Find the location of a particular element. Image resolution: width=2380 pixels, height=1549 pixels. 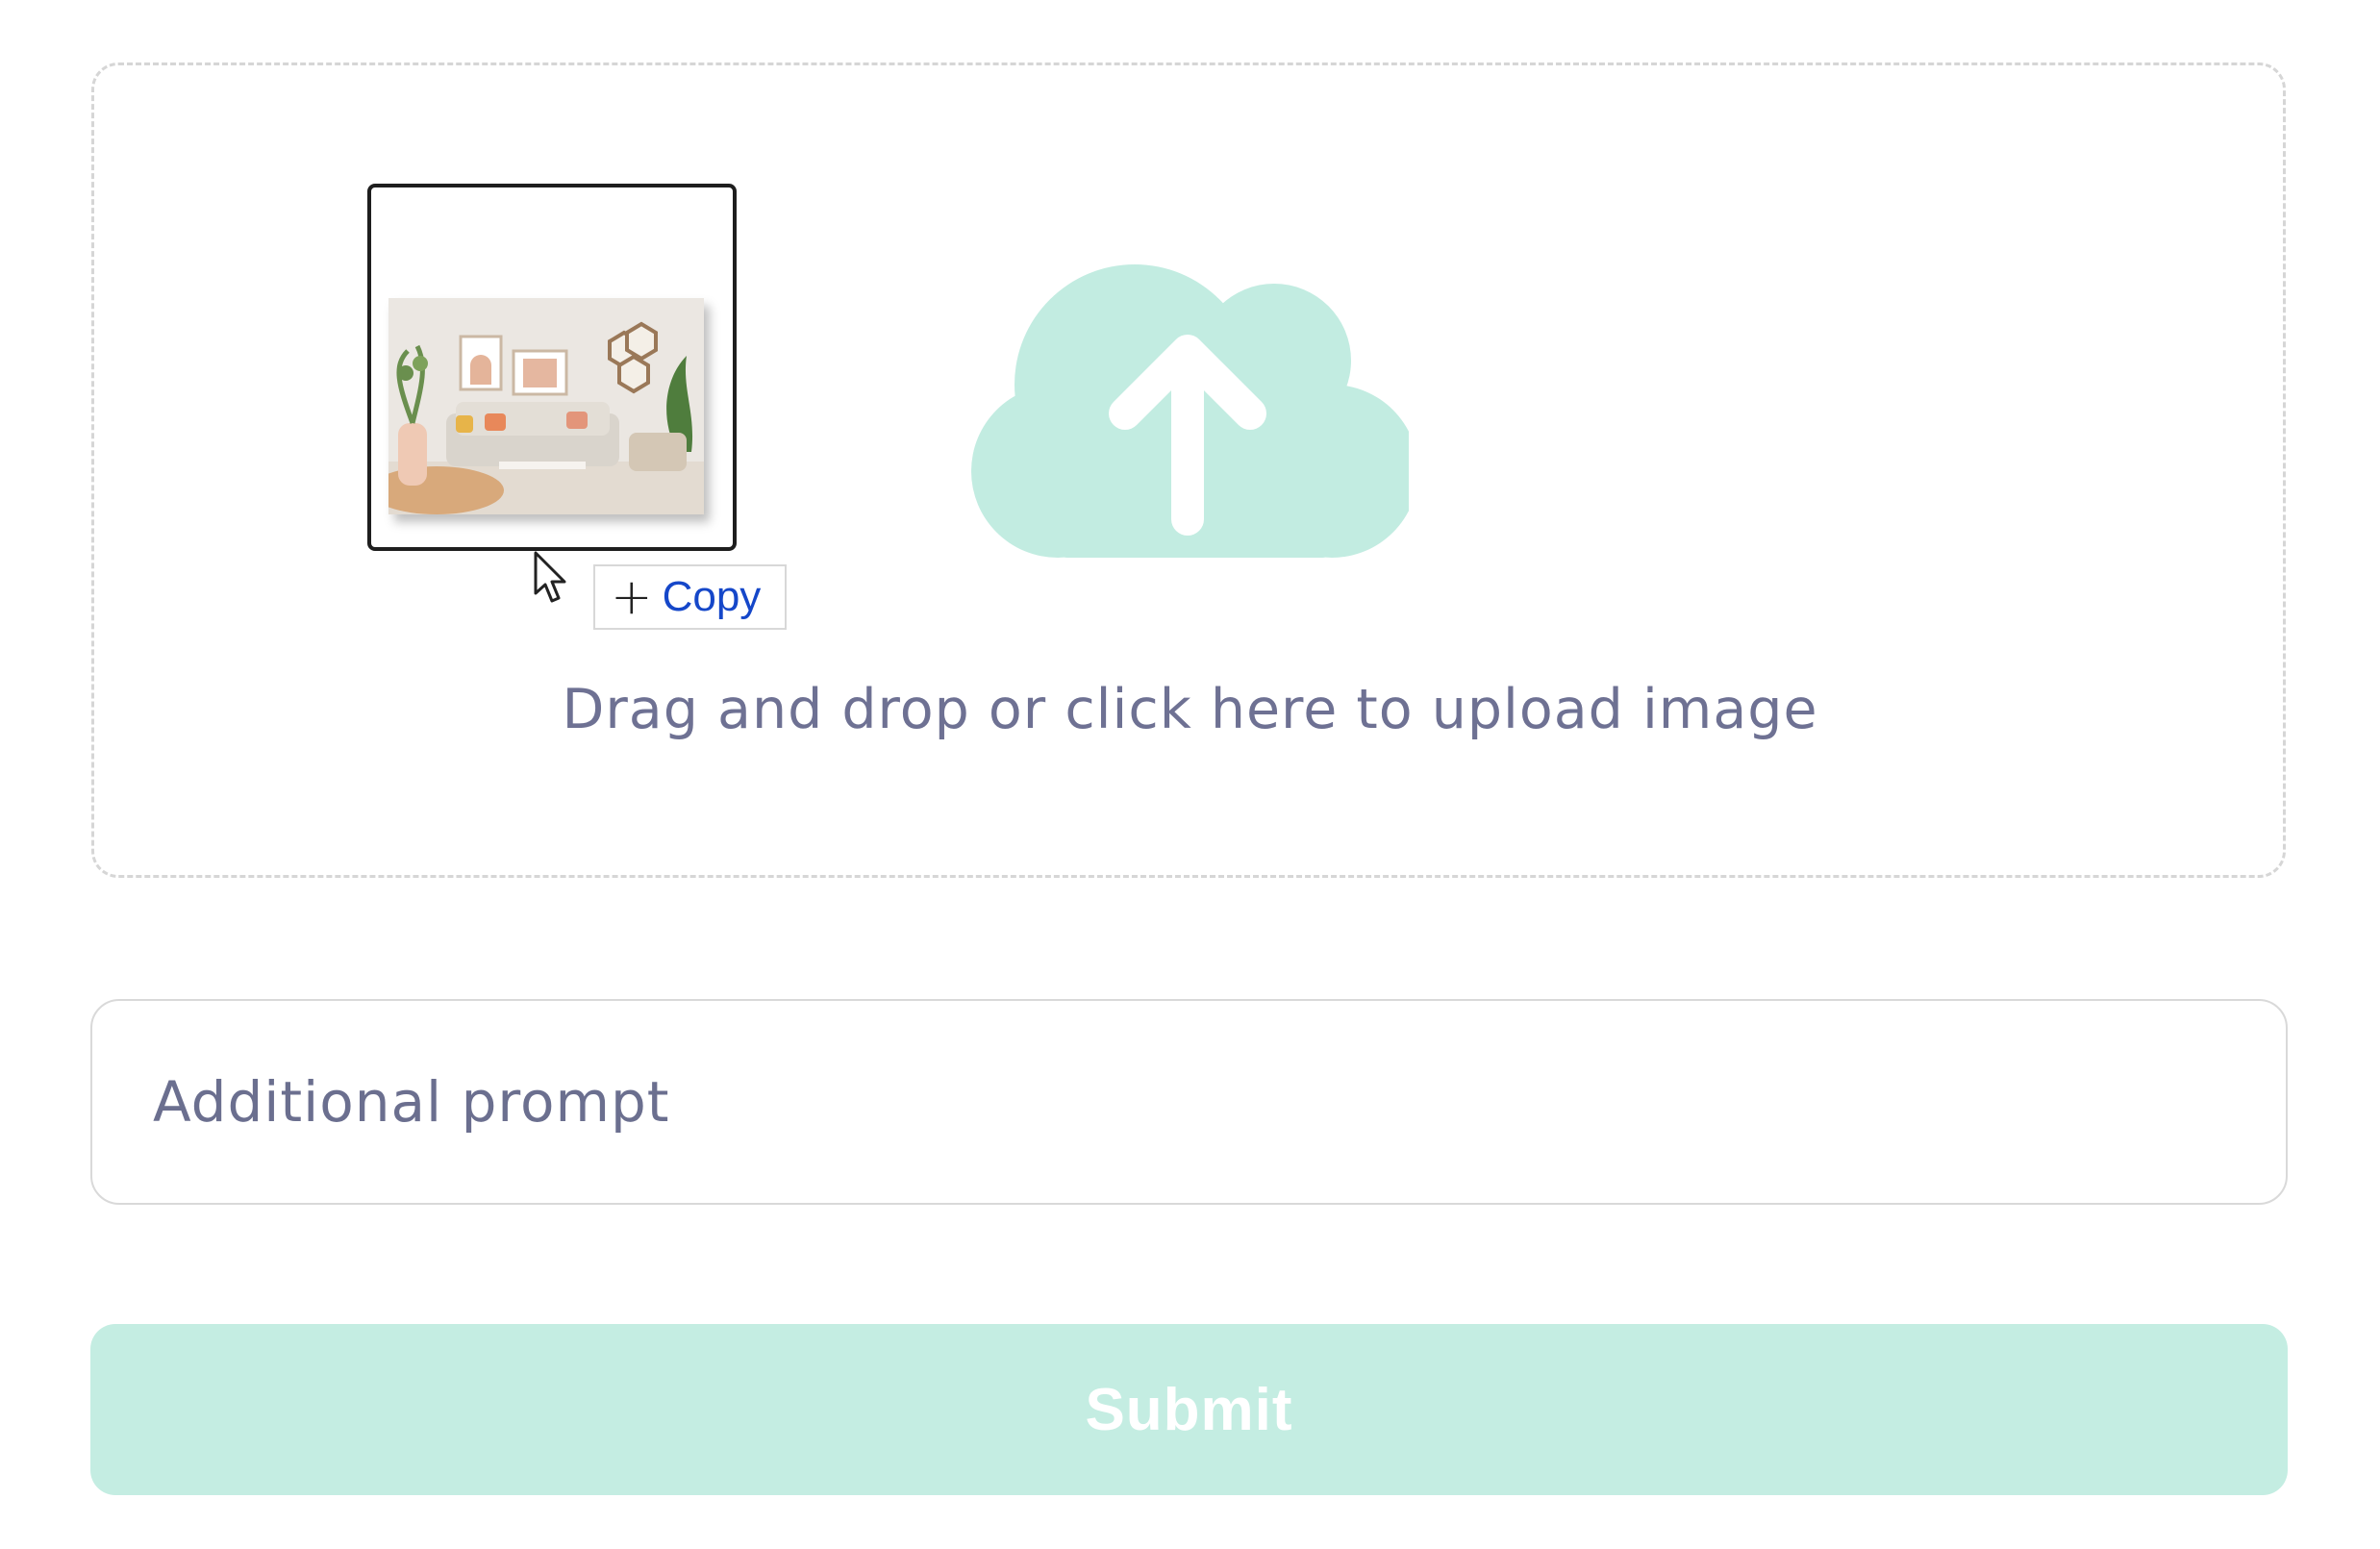

copy-drag-badge: + Copy is located at coordinates (690, 597).